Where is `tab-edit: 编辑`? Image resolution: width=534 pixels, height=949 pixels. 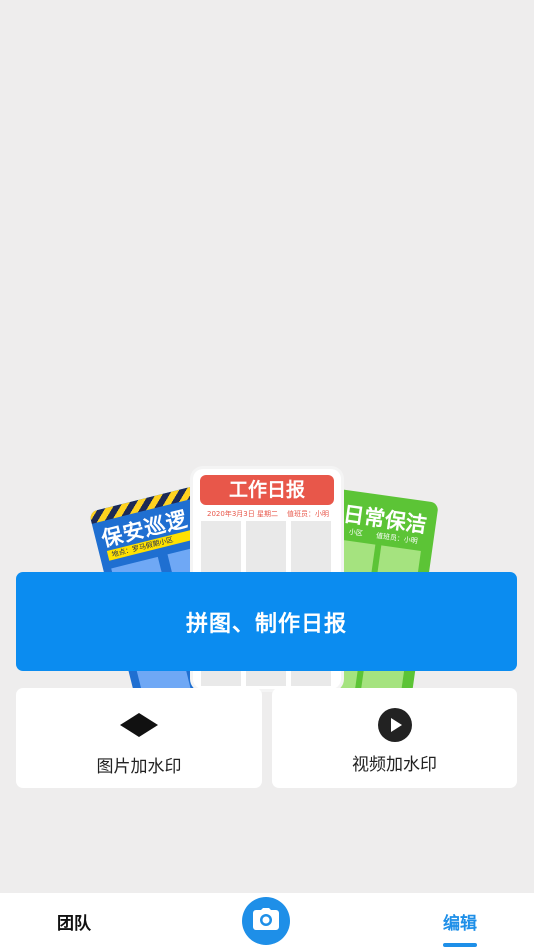
tab-edit: 编辑 is located at coordinates (460, 921).